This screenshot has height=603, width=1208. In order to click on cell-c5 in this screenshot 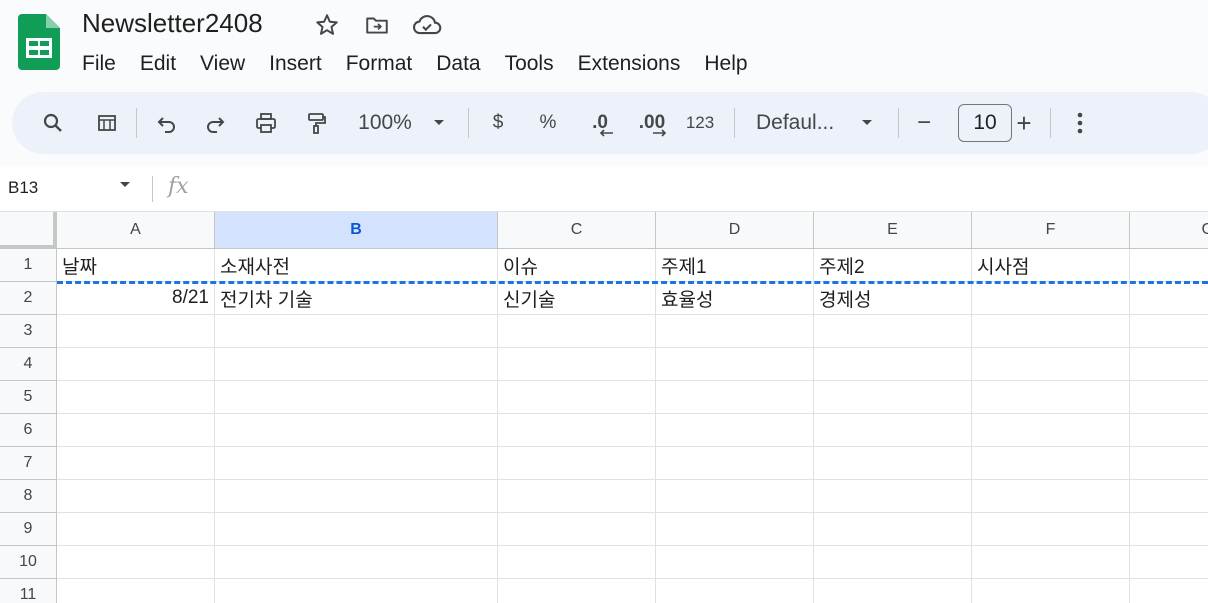, I will do `click(577, 397)`.